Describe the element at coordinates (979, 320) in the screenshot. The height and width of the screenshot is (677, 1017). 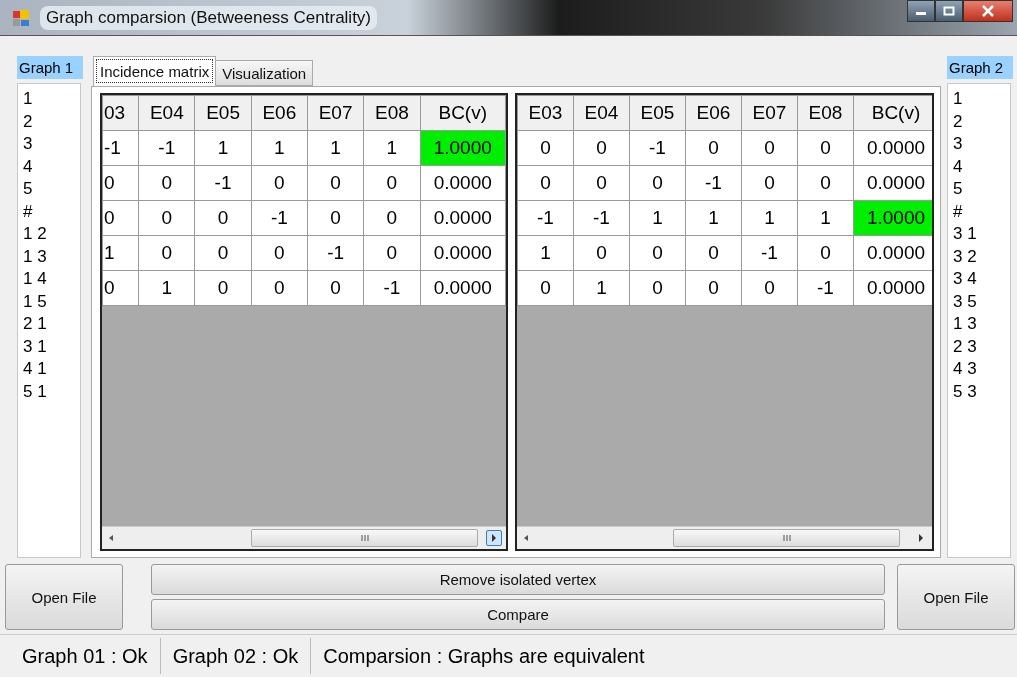
I see `edge-list: 1 2 3 4 5 # 3 1 3 2 3 4 3 5 1 3 2 3 4 3 5 3` at that location.